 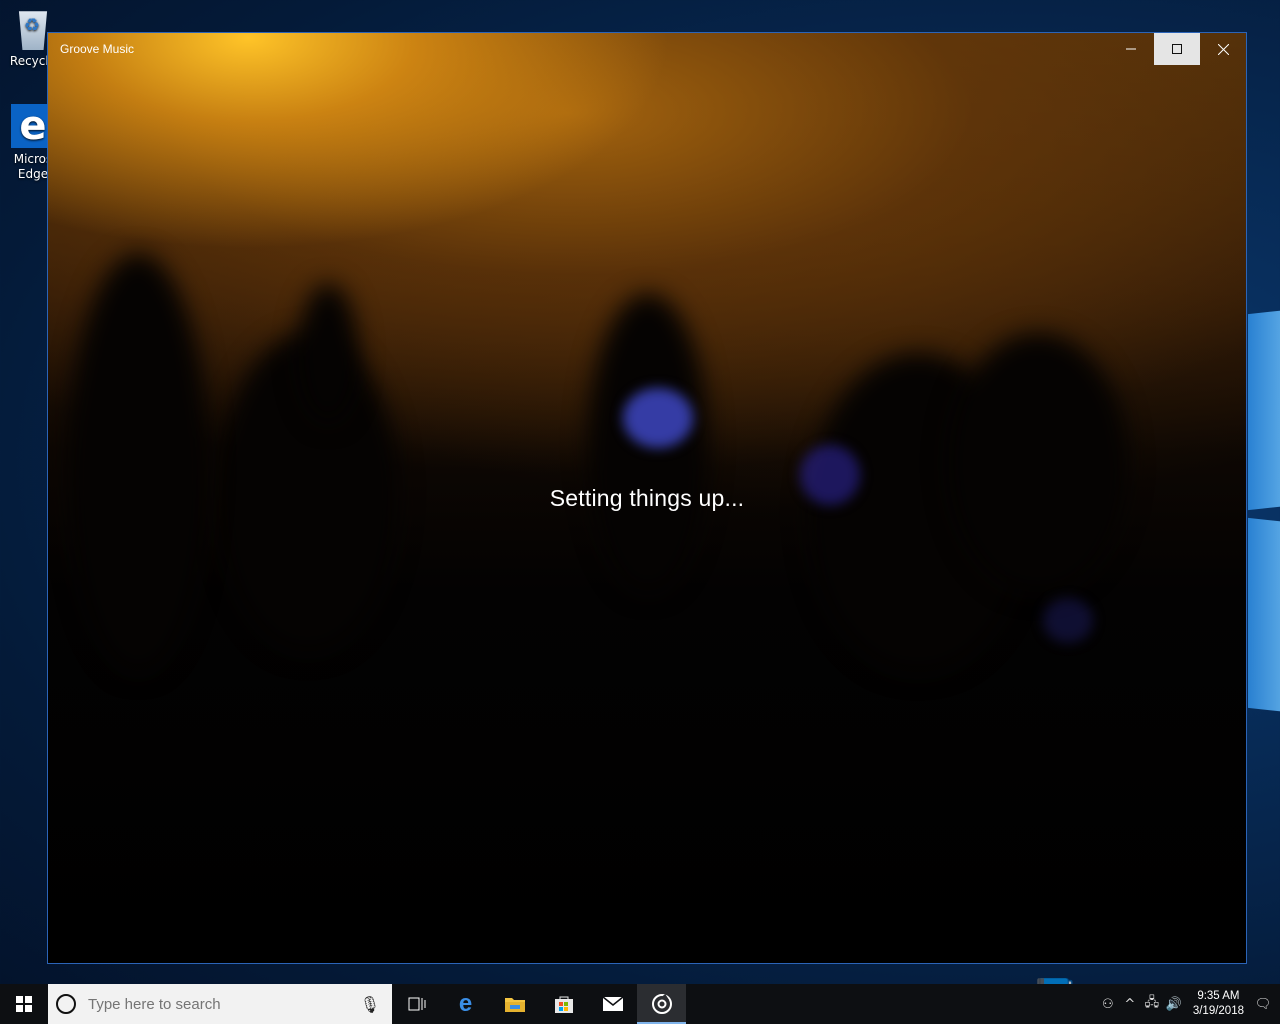 What do you see at coordinates (1174, 1004) in the screenshot?
I see `volume-icon: 🔊` at bounding box center [1174, 1004].